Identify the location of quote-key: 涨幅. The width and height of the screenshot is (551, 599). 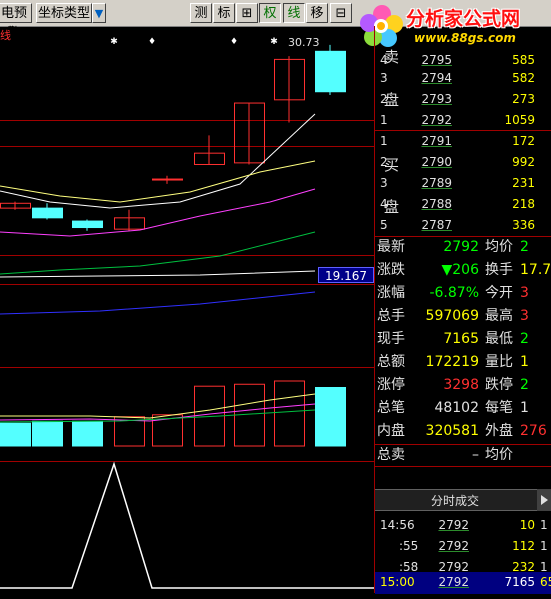
(391, 293).